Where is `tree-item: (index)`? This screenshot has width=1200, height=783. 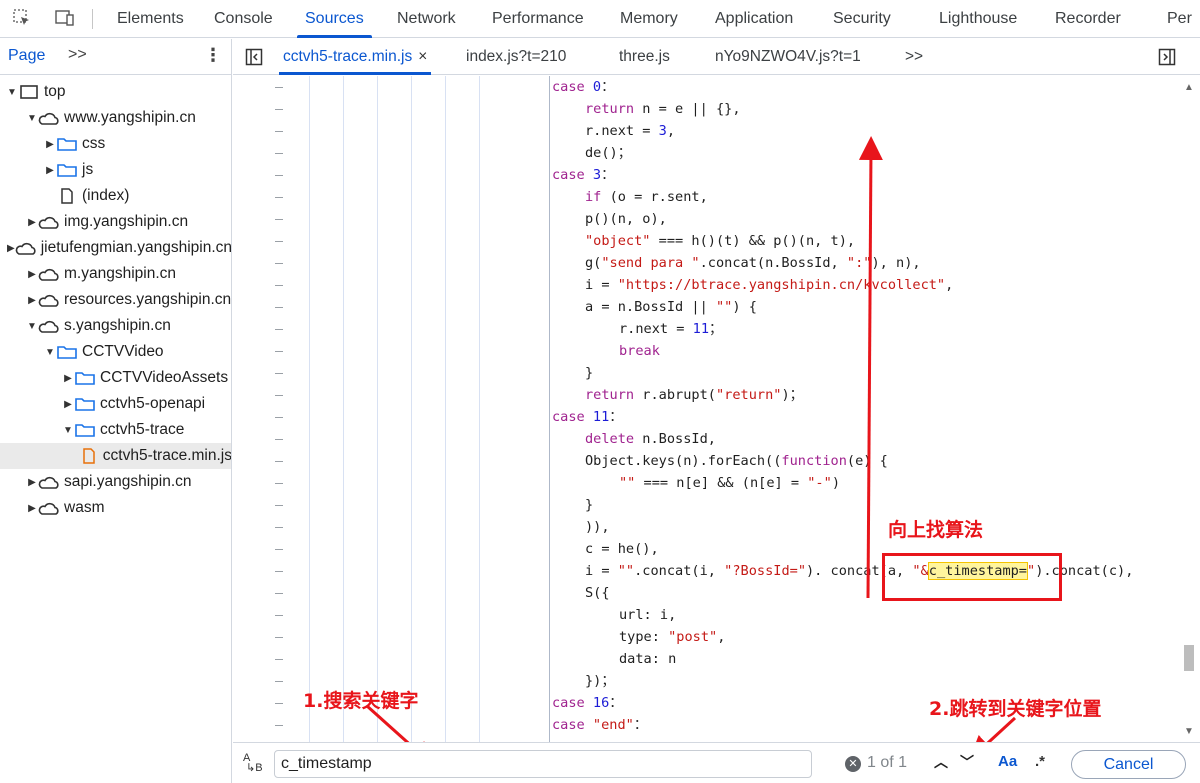 tree-item: (index) is located at coordinates (115, 196).